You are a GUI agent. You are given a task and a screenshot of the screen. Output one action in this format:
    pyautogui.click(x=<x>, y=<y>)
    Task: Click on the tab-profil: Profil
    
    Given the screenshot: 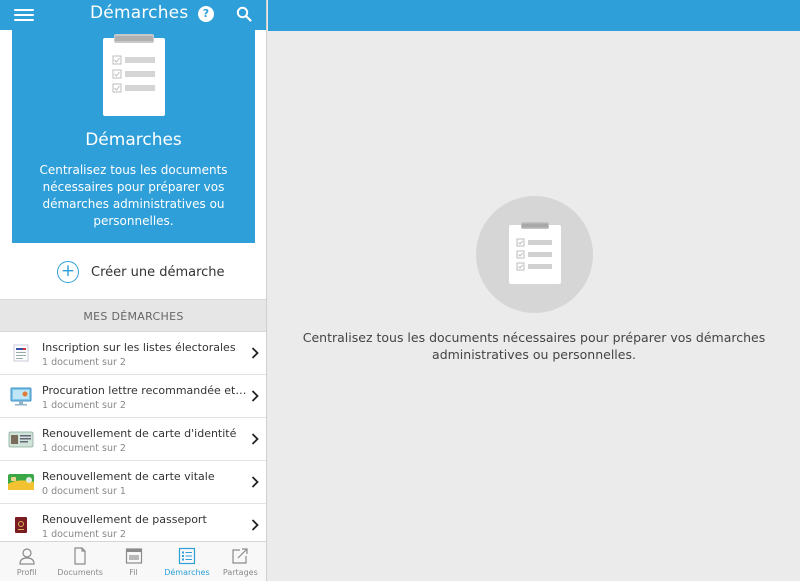 What is the action you would take?
    pyautogui.click(x=26, y=561)
    